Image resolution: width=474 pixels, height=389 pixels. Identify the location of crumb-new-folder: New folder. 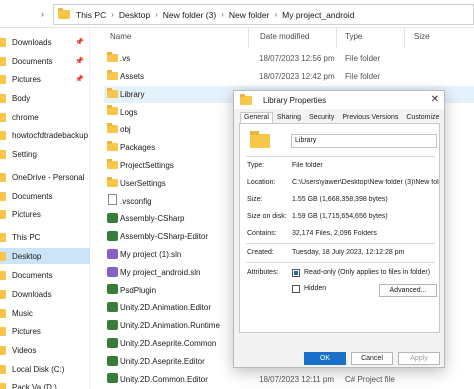
(249, 15).